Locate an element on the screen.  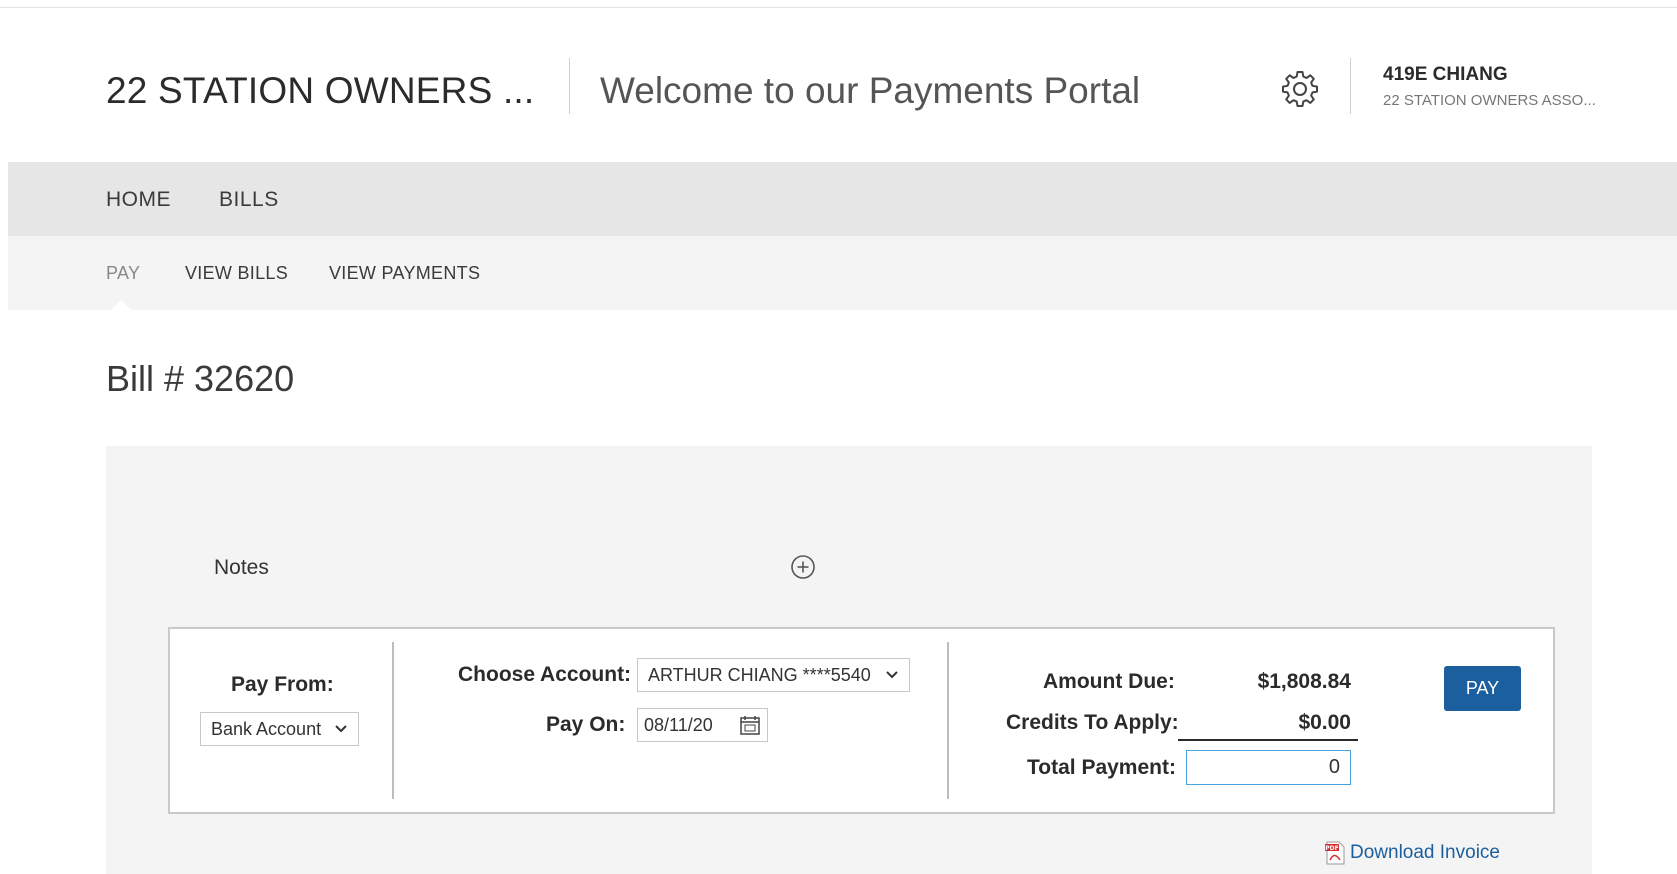
total-payment-label: Total Payment: is located at coordinates (1101, 767).